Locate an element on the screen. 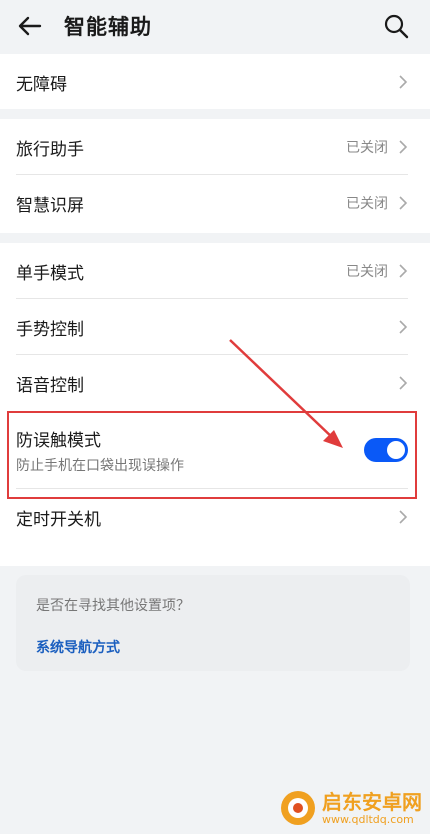 The width and height of the screenshot is (430, 834). header: 智能辅助 is located at coordinates (215, 26).